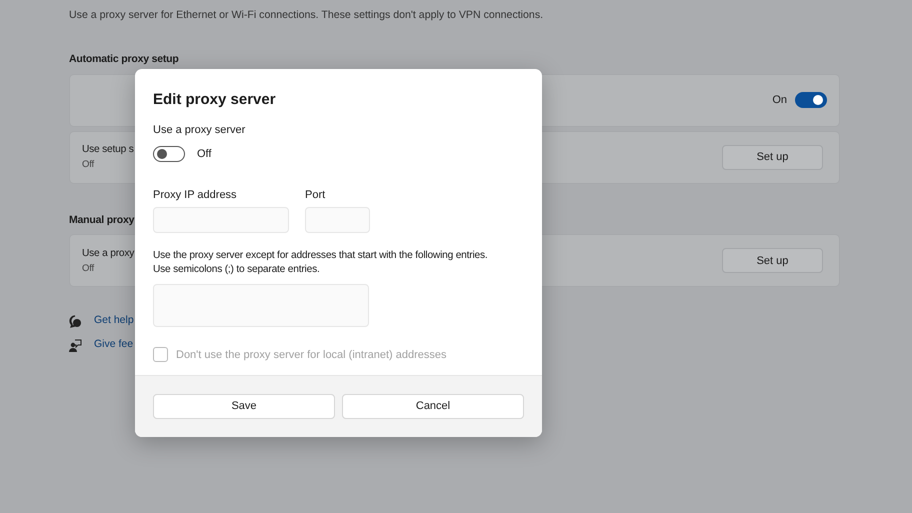  Describe the element at coordinates (75, 321) in the screenshot. I see `help-icon` at that location.